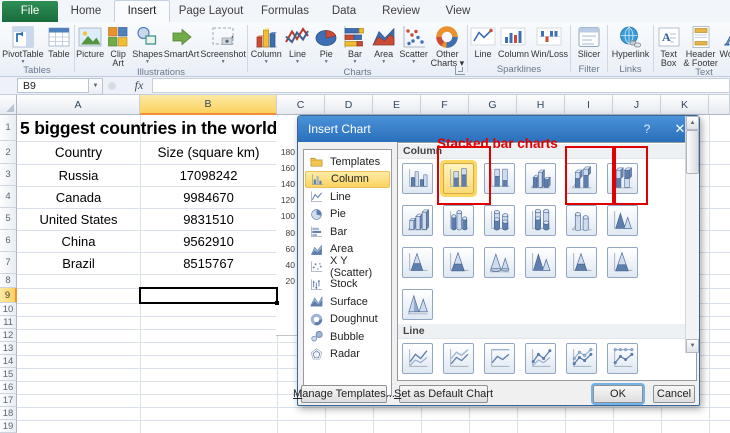 This screenshot has height=433, width=730. Describe the element at coordinates (674, 394) in the screenshot. I see `cancel-button: Cancel` at that location.